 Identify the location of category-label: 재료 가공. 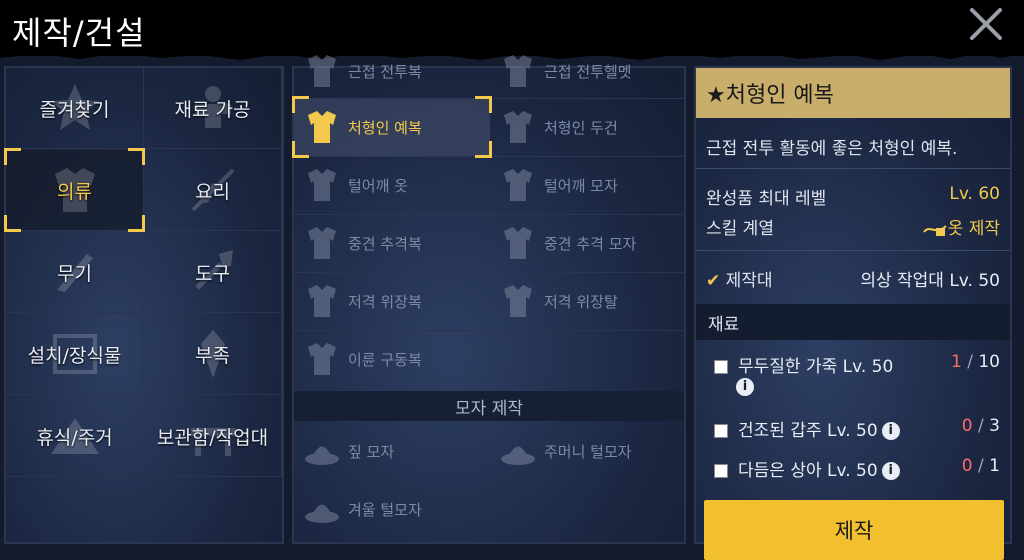
(212, 109).